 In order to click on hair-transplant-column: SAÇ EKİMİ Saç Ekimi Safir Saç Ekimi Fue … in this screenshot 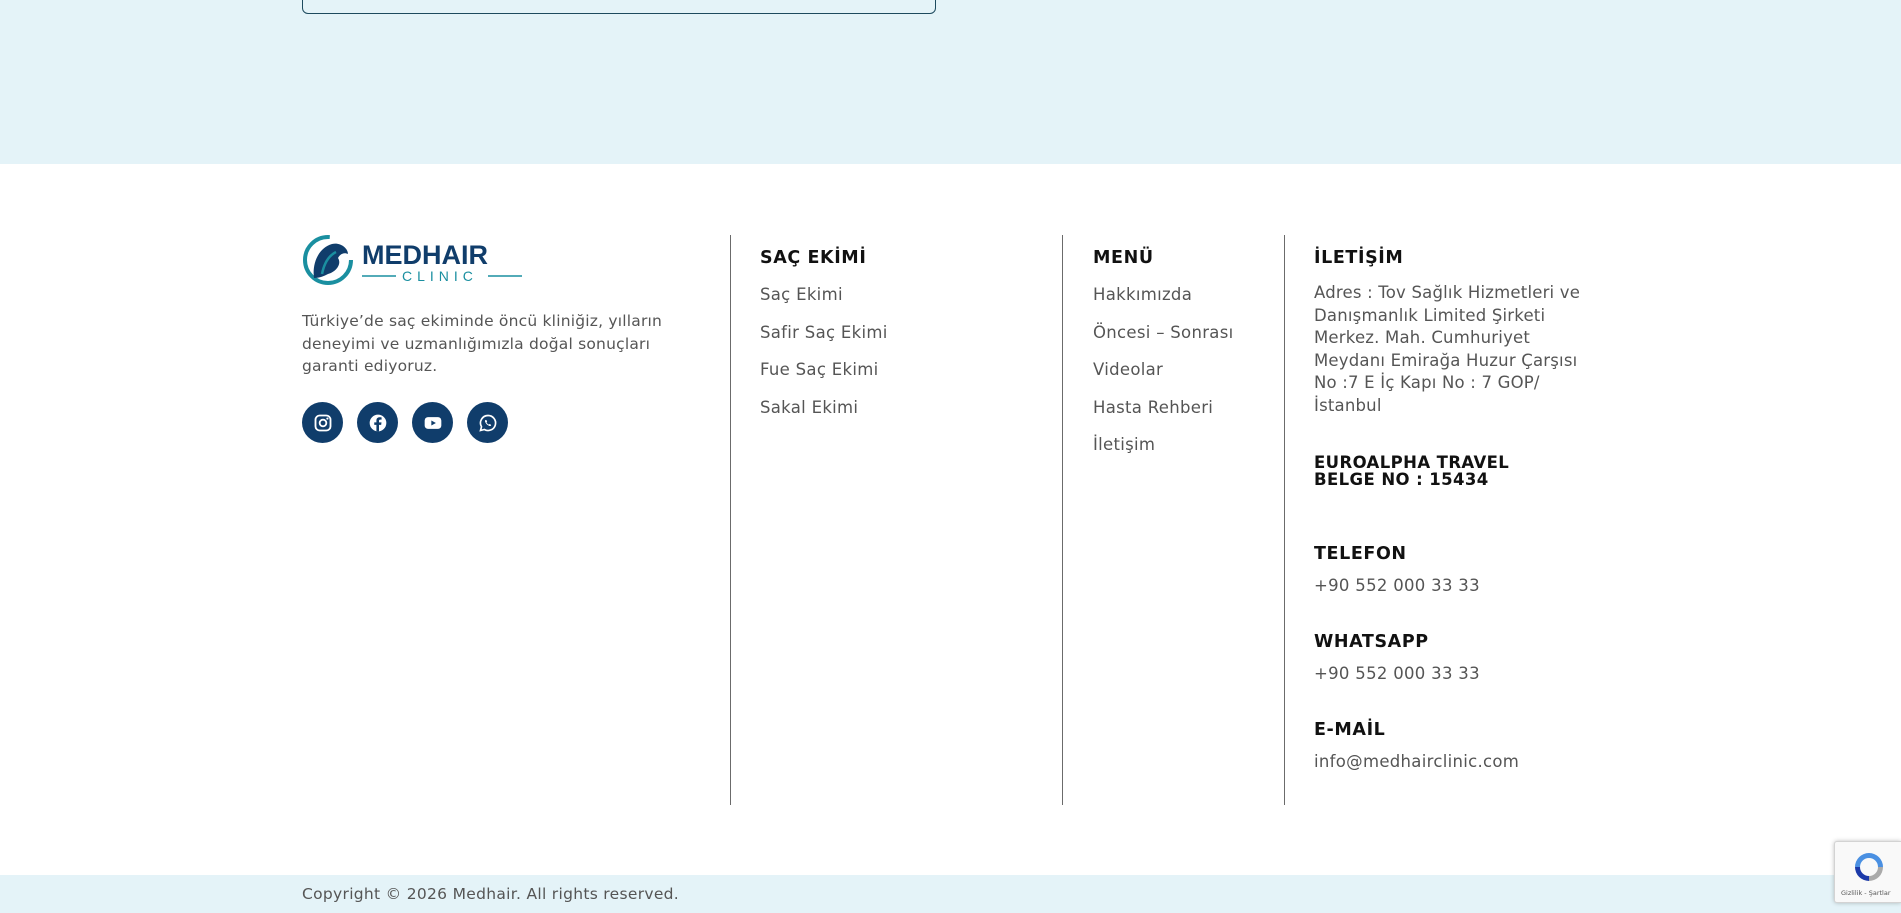, I will do `click(824, 339)`.